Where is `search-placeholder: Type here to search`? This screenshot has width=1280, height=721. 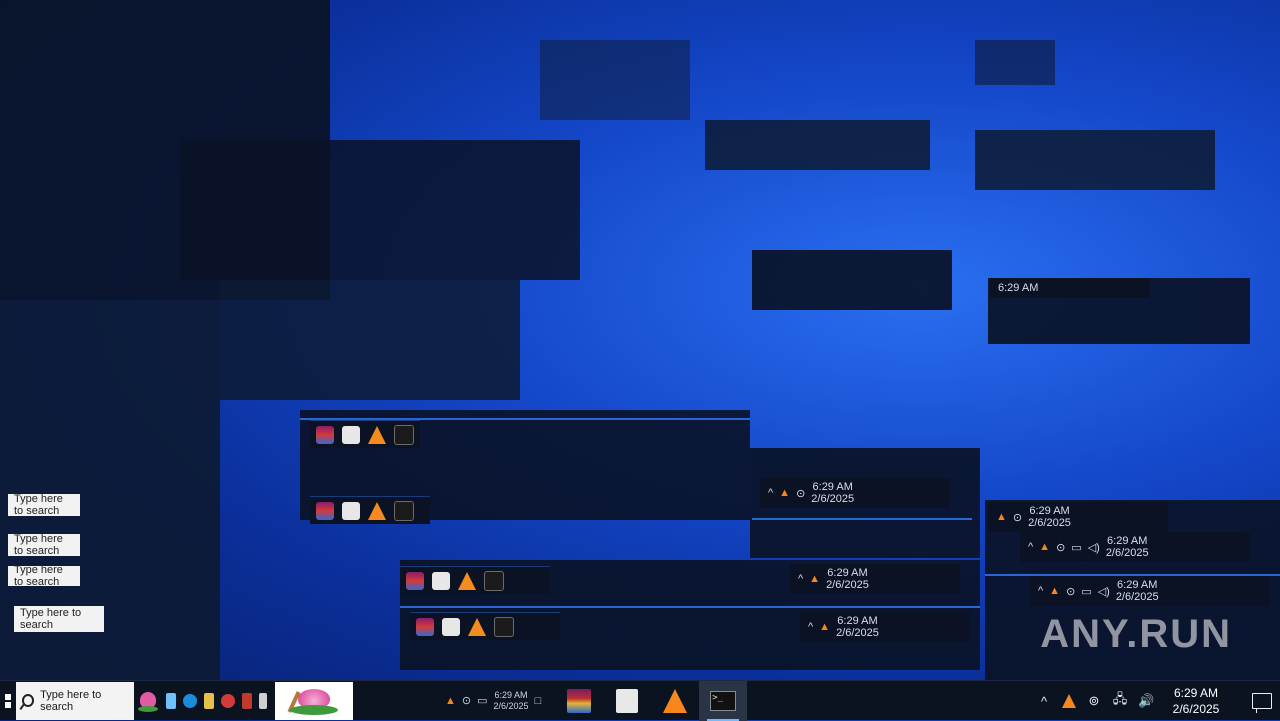
search-placeholder: Type here to search is located at coordinates (71, 700).